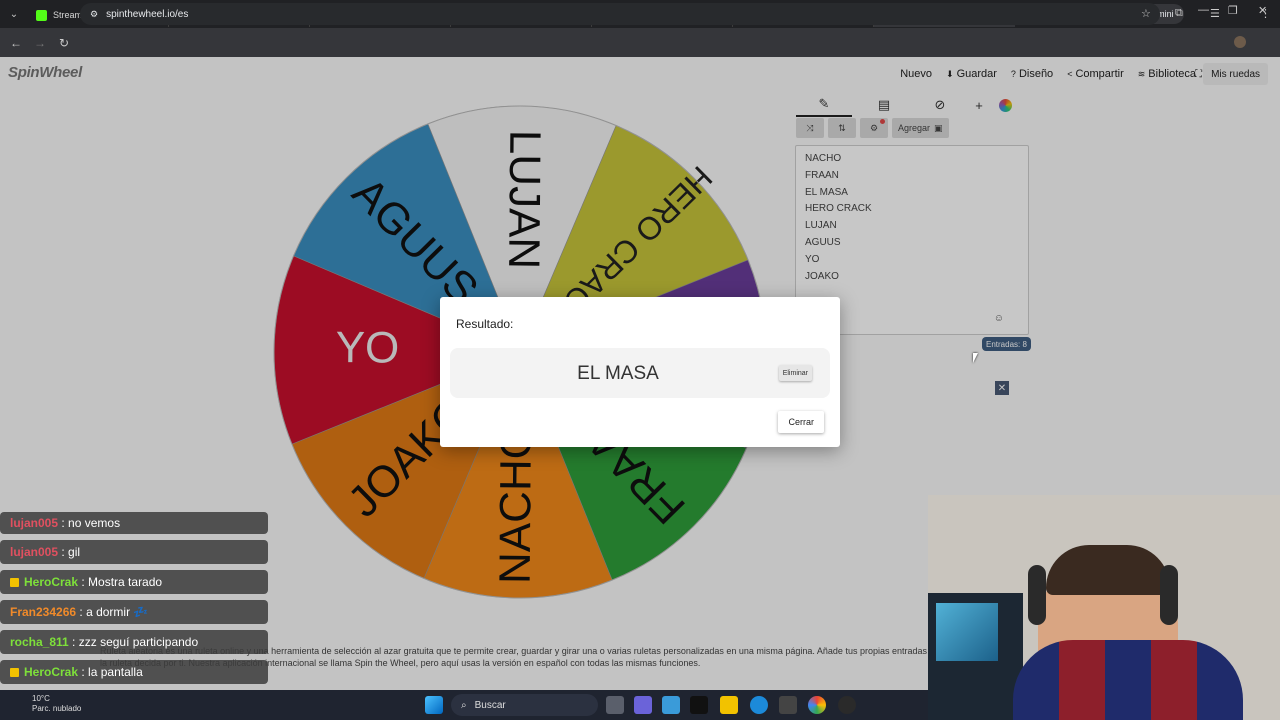  Describe the element at coordinates (94, 523) in the screenshot. I see `chat-text: no vemos` at that location.